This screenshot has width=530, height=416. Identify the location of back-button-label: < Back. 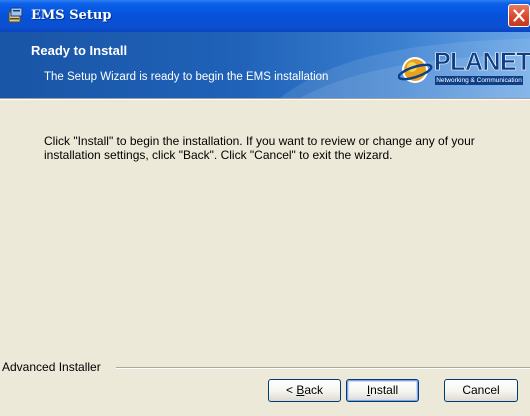
(304, 390).